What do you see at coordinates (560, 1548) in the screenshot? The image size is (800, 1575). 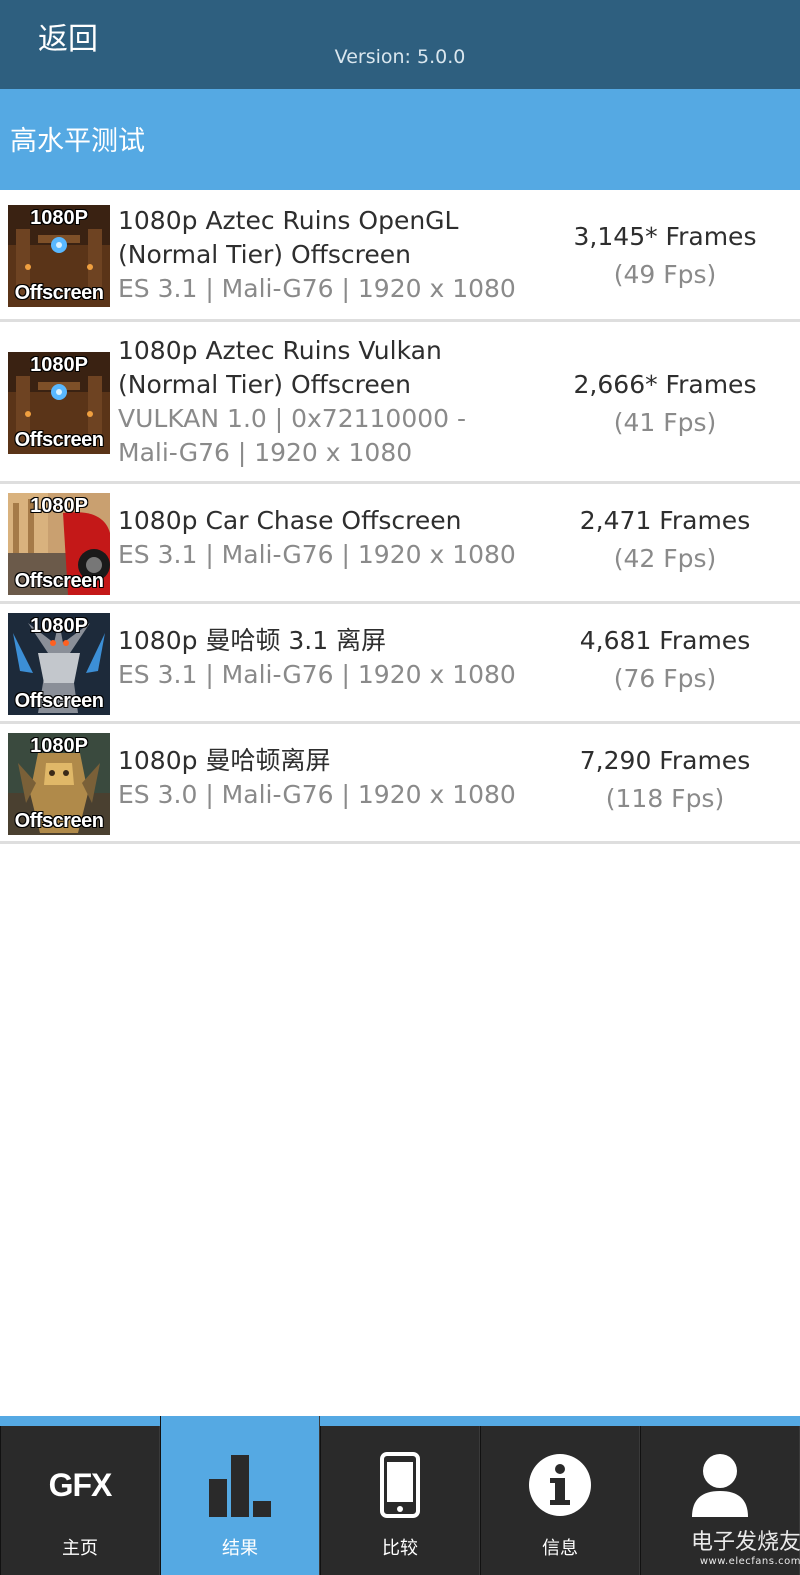 I see `nav-info-label: 信息` at bounding box center [560, 1548].